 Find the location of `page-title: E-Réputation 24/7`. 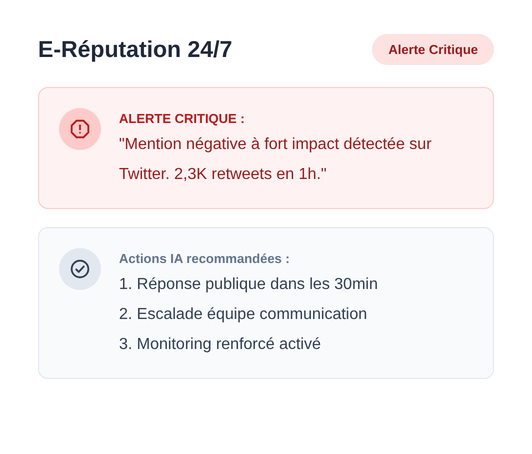

page-title: E-Réputation 24/7 is located at coordinates (135, 49).